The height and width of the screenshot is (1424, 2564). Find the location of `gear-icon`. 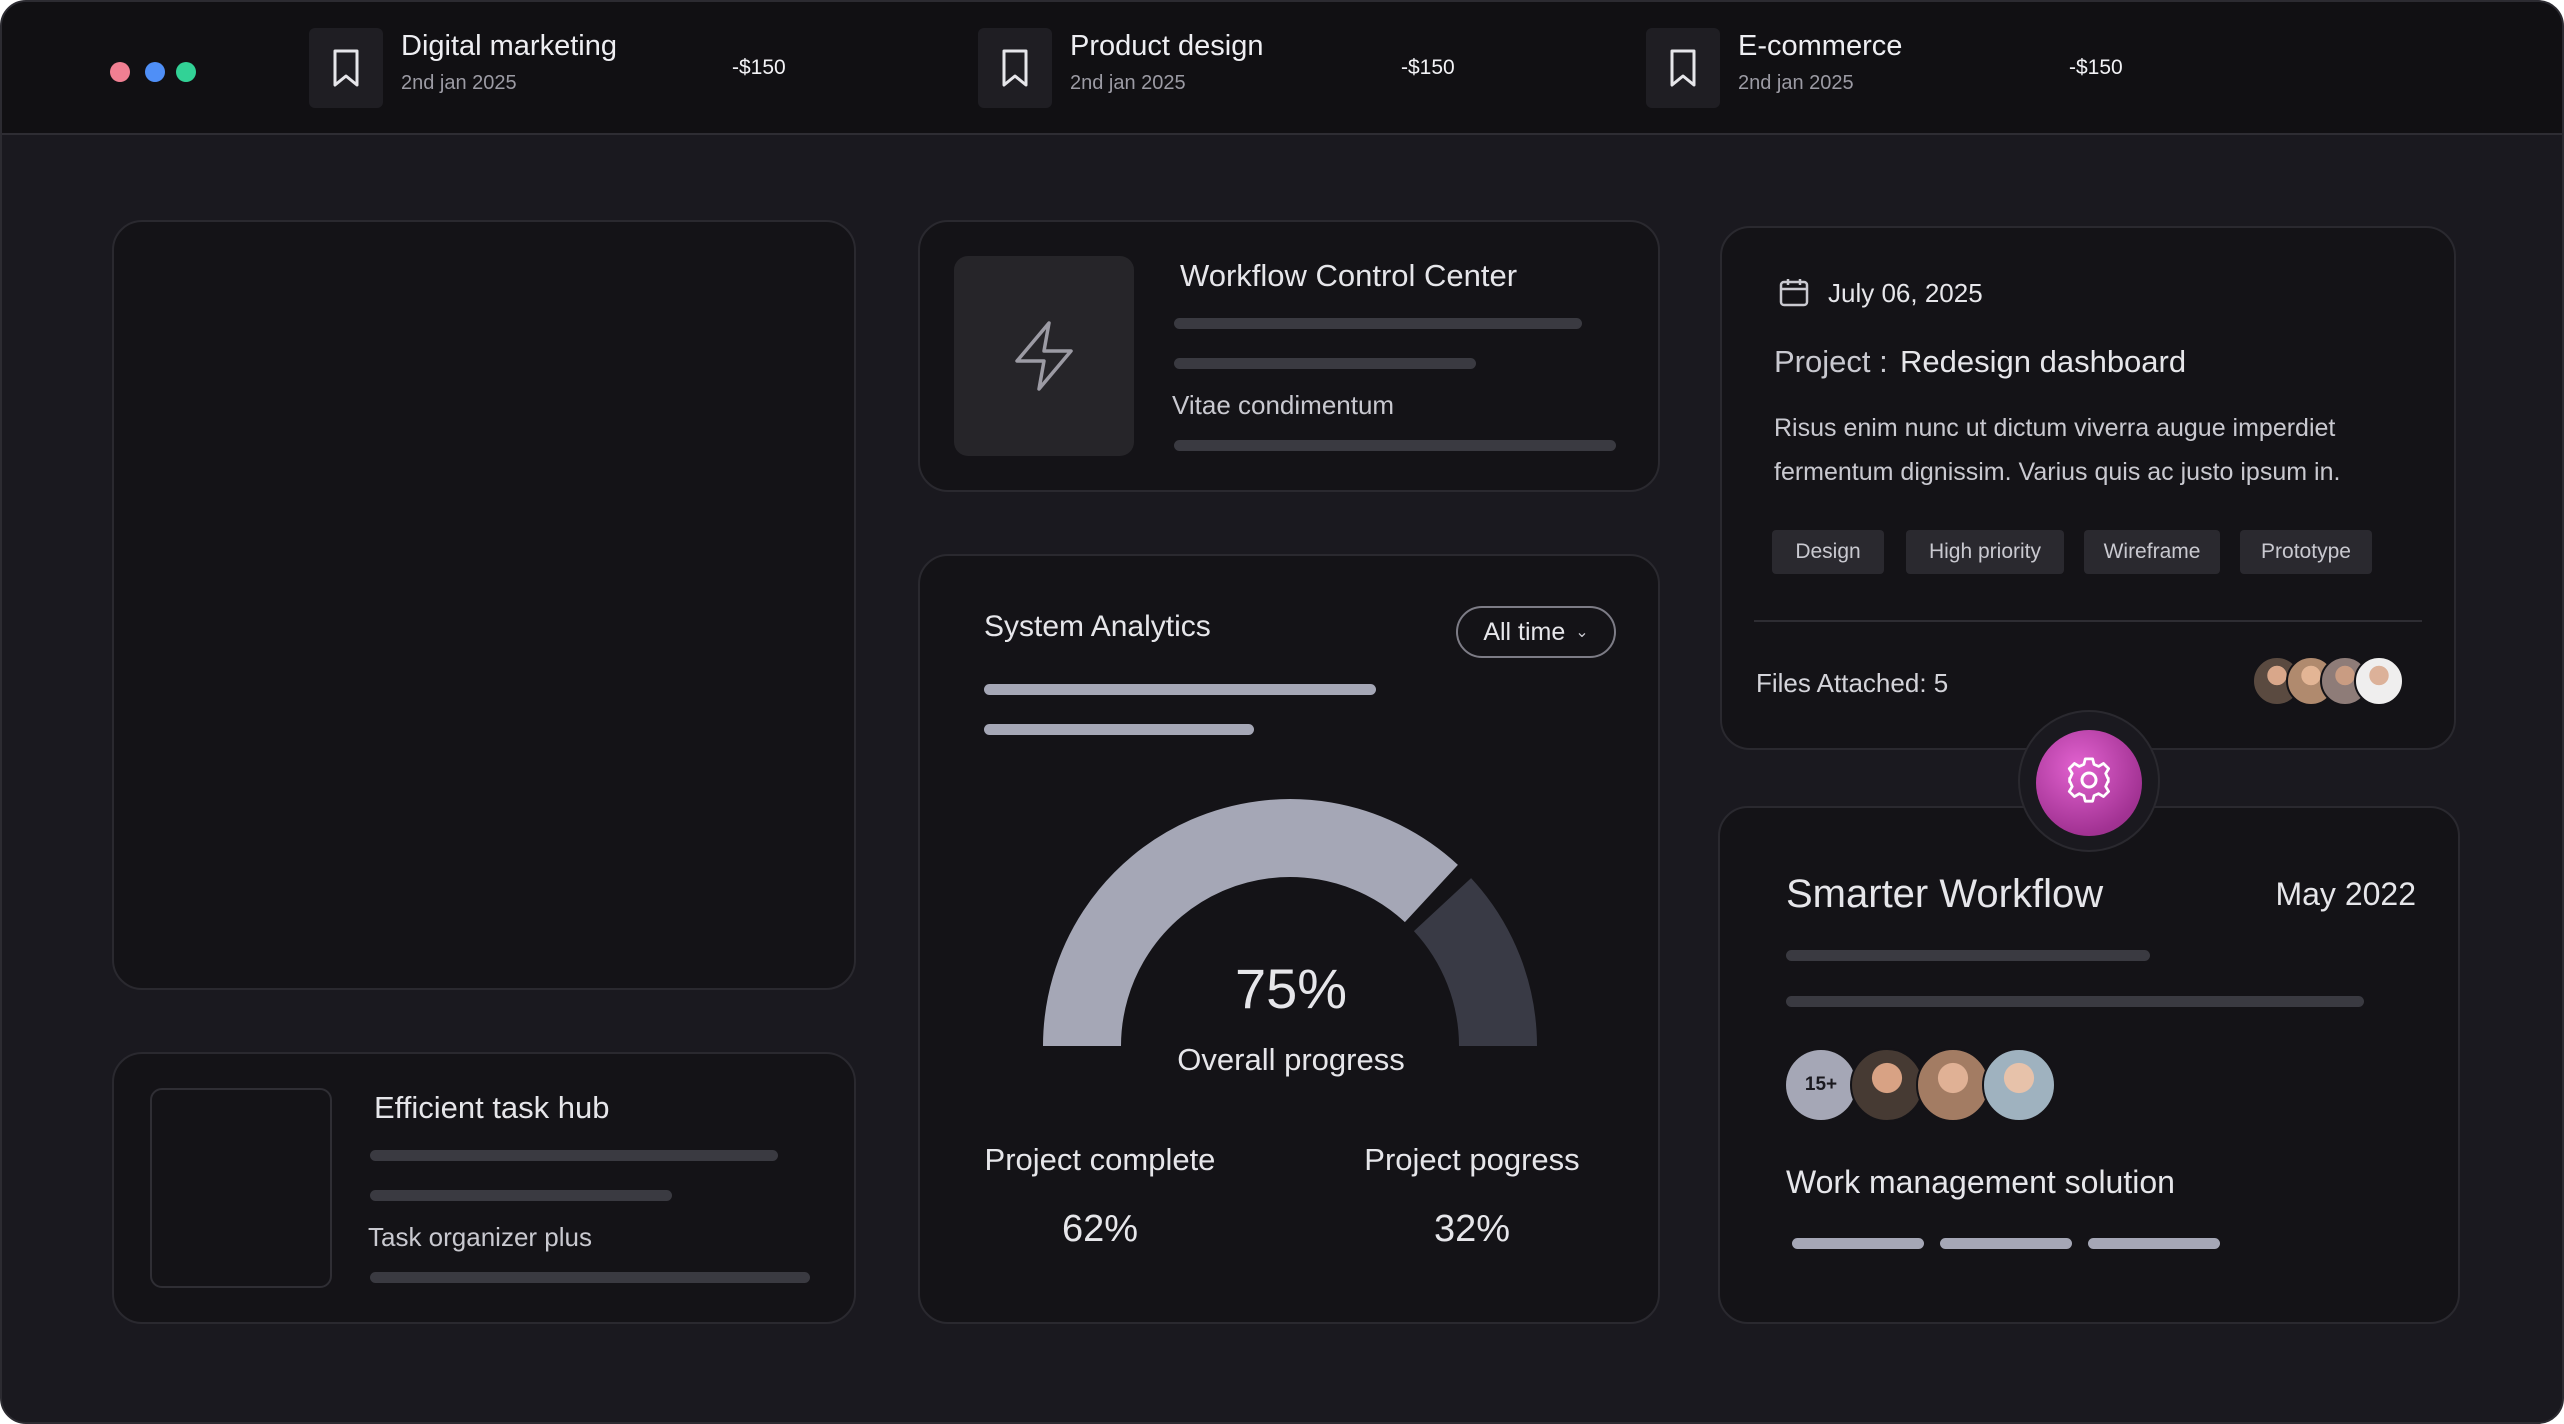

gear-icon is located at coordinates (2089, 783).